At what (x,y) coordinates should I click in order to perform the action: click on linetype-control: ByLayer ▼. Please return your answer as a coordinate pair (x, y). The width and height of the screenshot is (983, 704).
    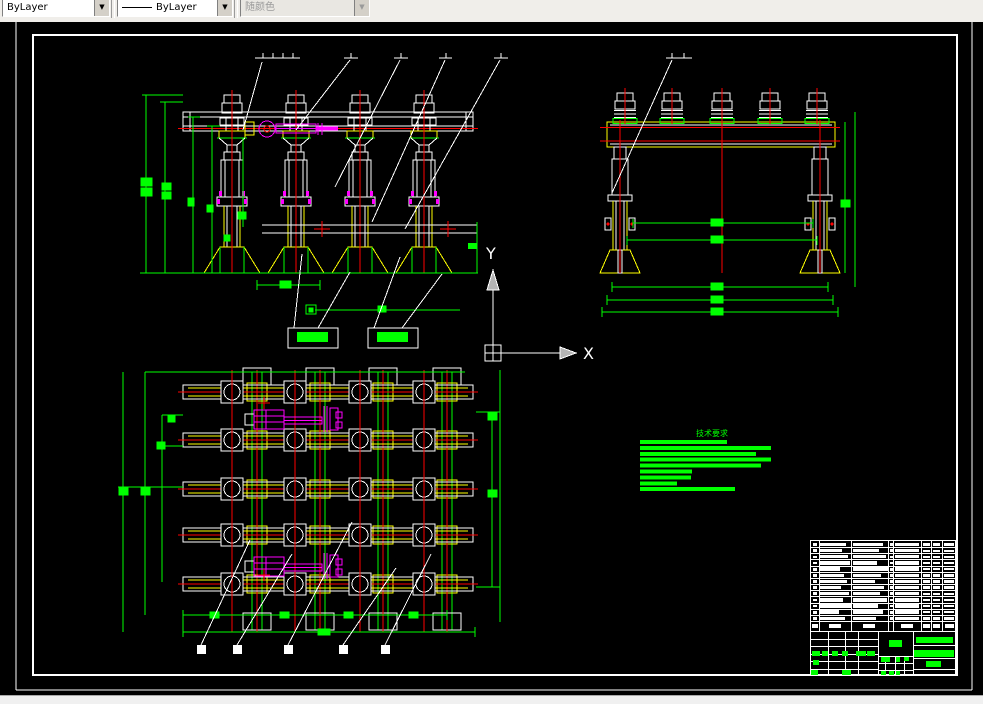
    Looking at the image, I should click on (175, 8).